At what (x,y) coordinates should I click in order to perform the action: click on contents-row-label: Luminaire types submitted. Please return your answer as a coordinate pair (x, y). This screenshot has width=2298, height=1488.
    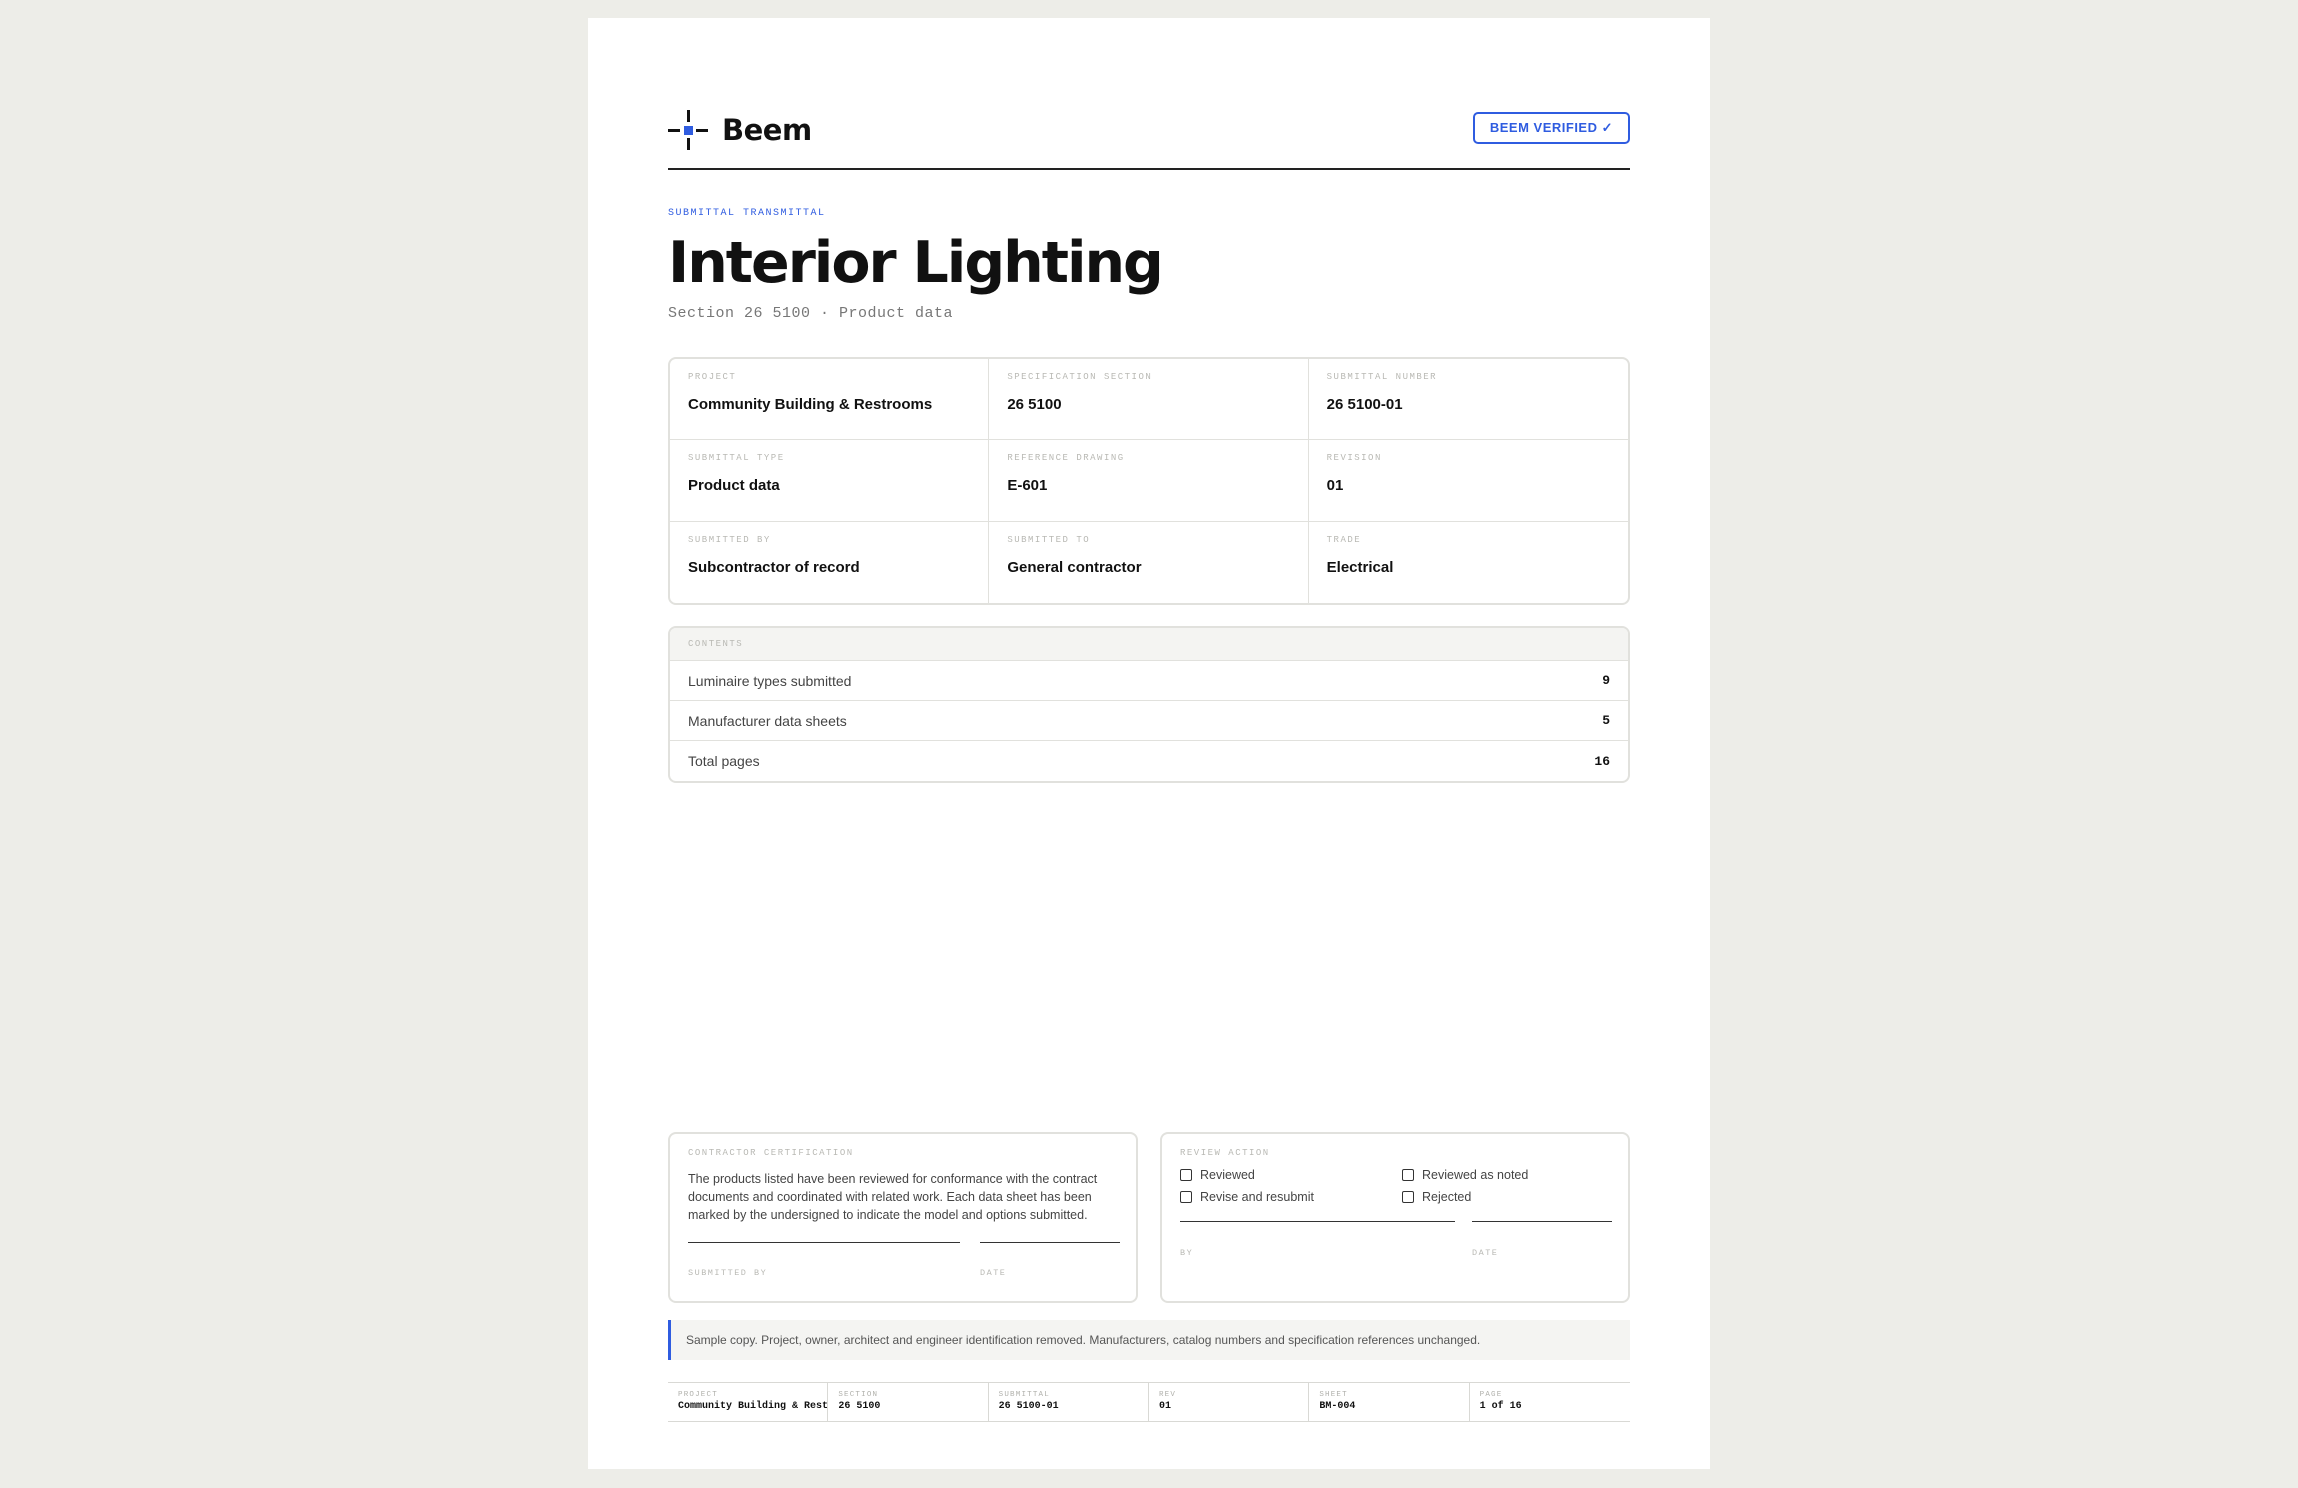
    Looking at the image, I should click on (770, 680).